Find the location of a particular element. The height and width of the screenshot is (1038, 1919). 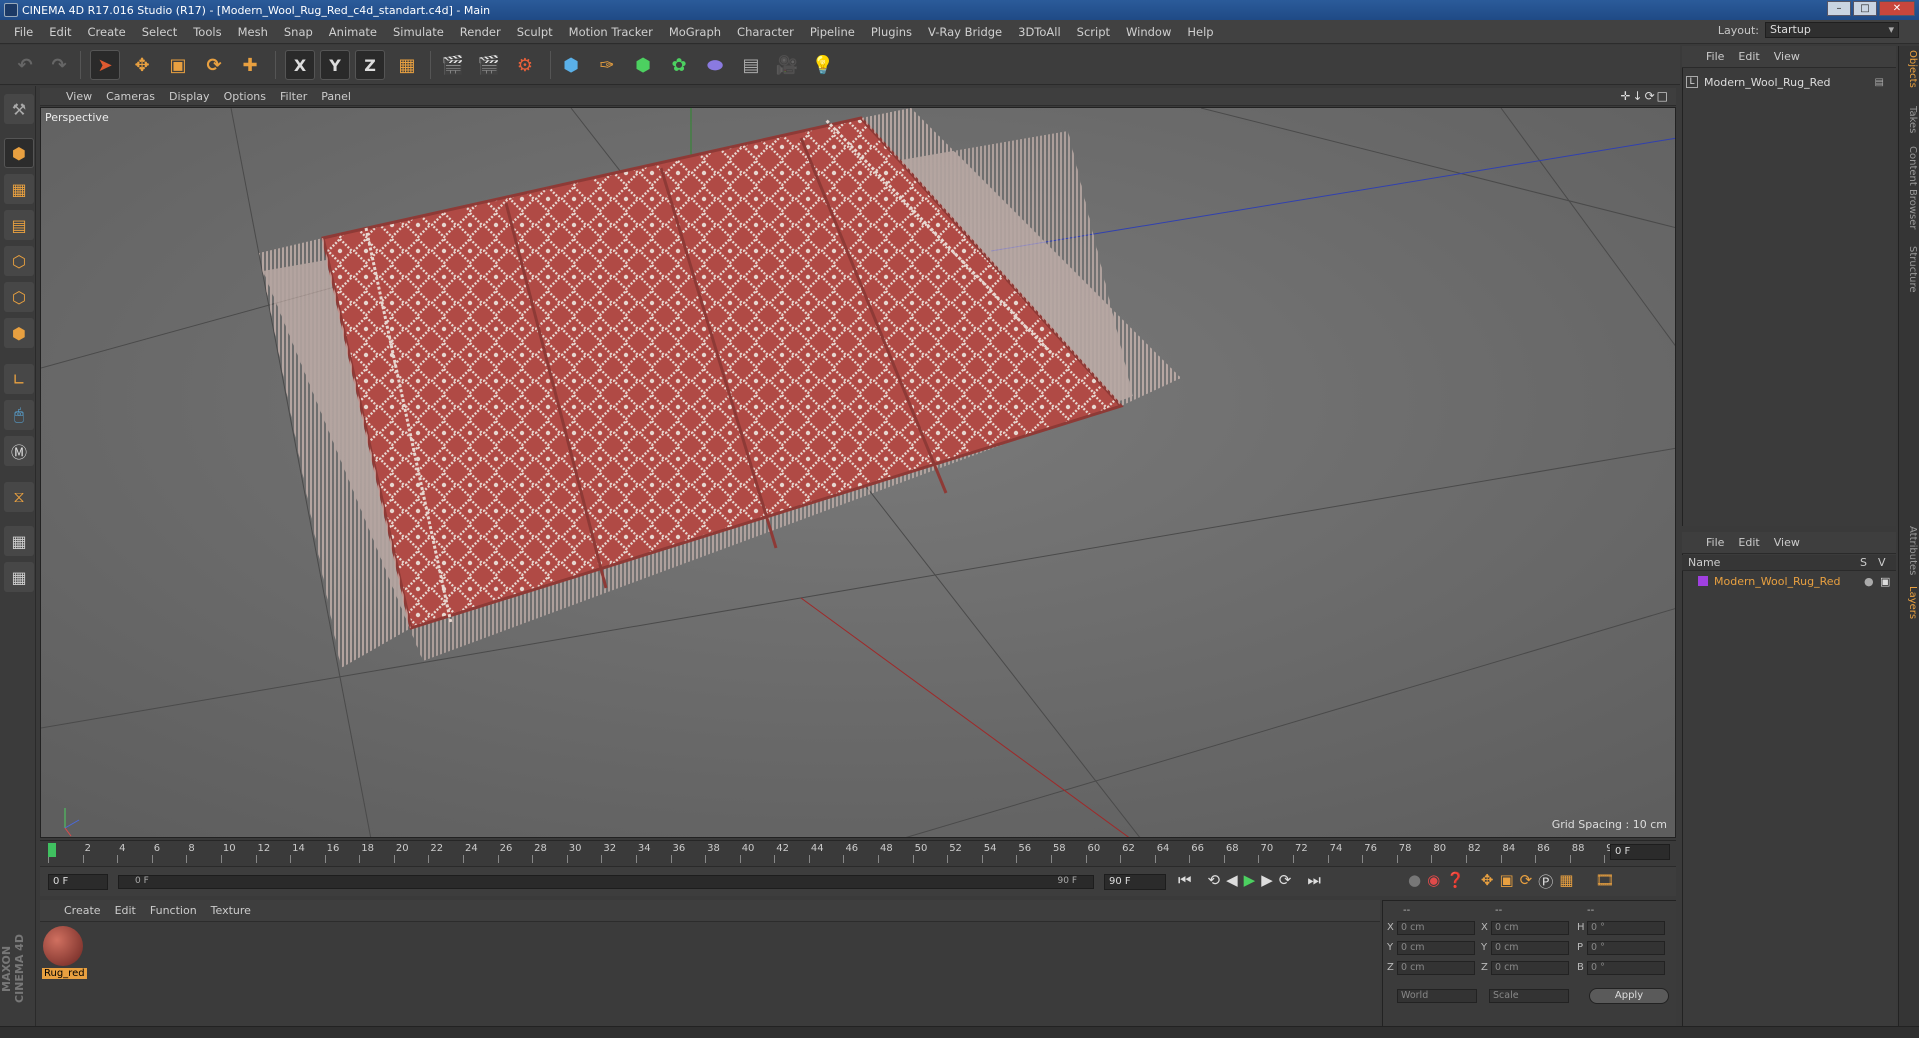

subdivision-icon: ⬢ is located at coordinates (643, 65).